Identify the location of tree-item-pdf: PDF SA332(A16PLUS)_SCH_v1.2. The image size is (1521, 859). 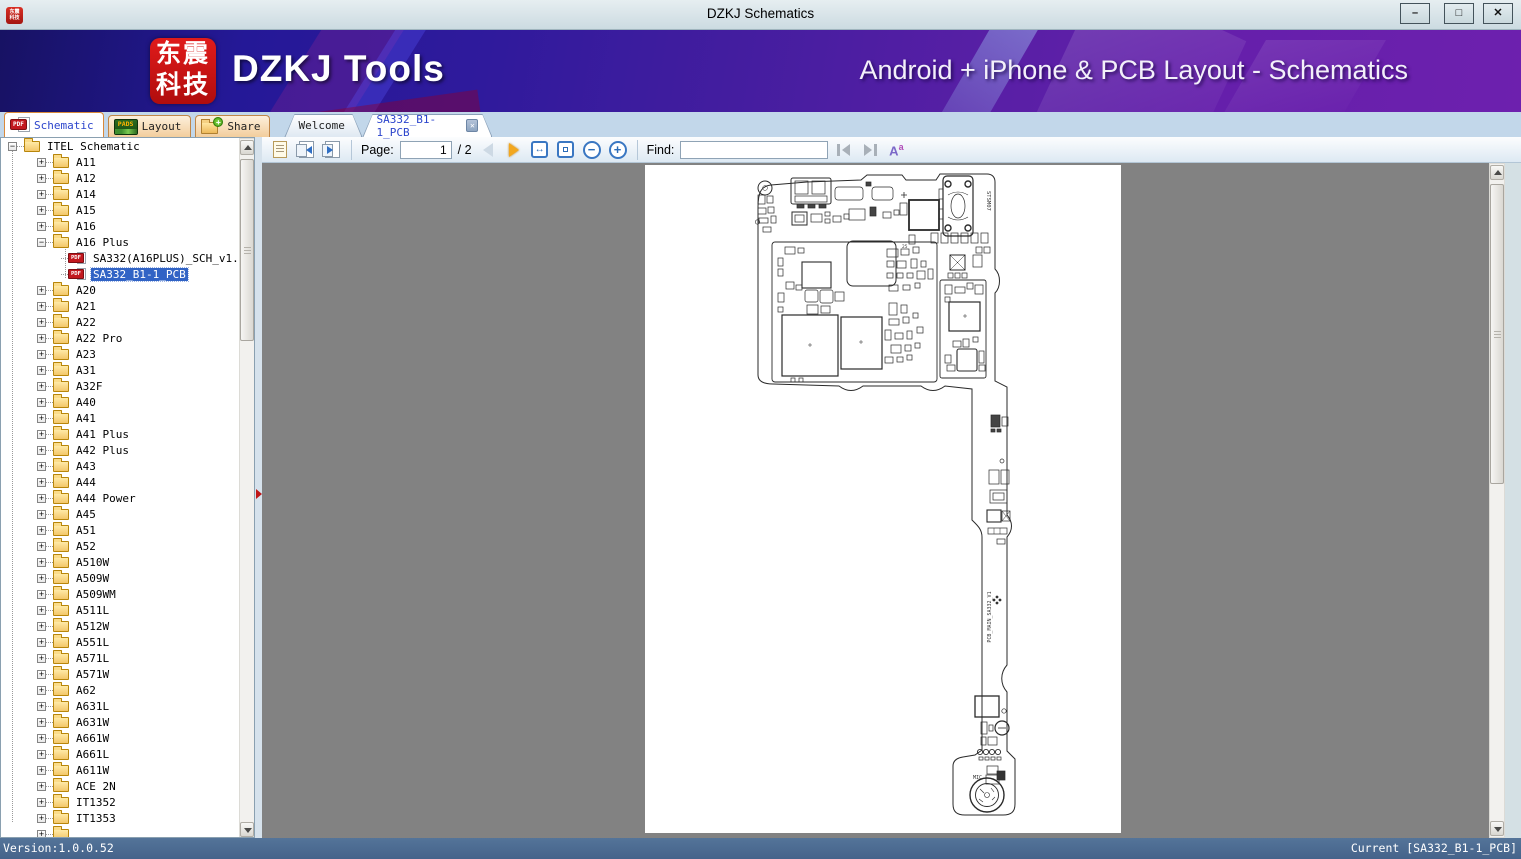
(120, 258).